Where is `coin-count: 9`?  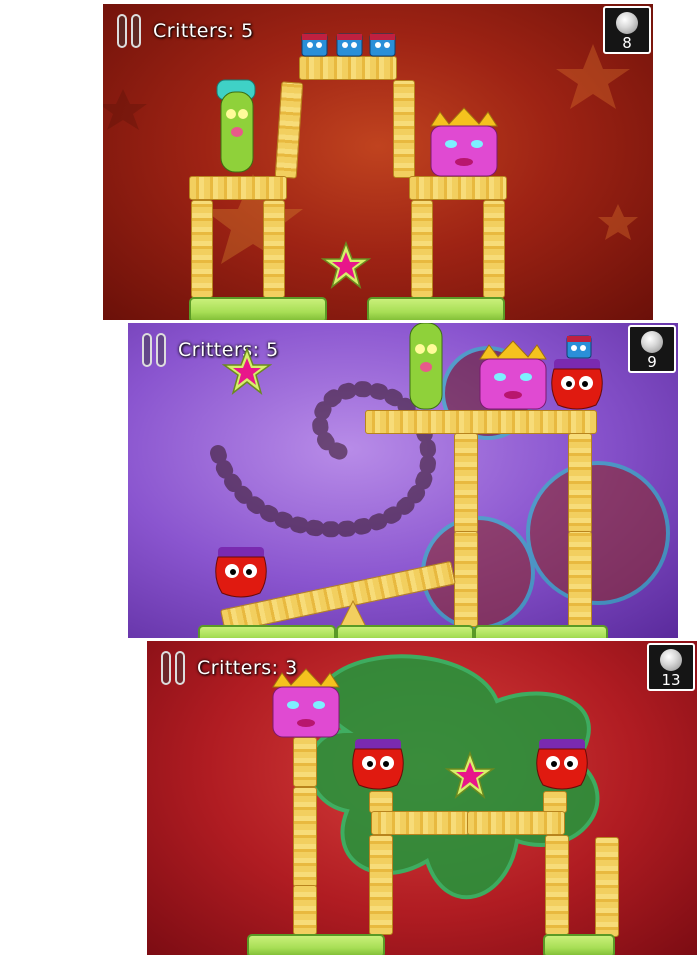
coin-count: 9 is located at coordinates (652, 362).